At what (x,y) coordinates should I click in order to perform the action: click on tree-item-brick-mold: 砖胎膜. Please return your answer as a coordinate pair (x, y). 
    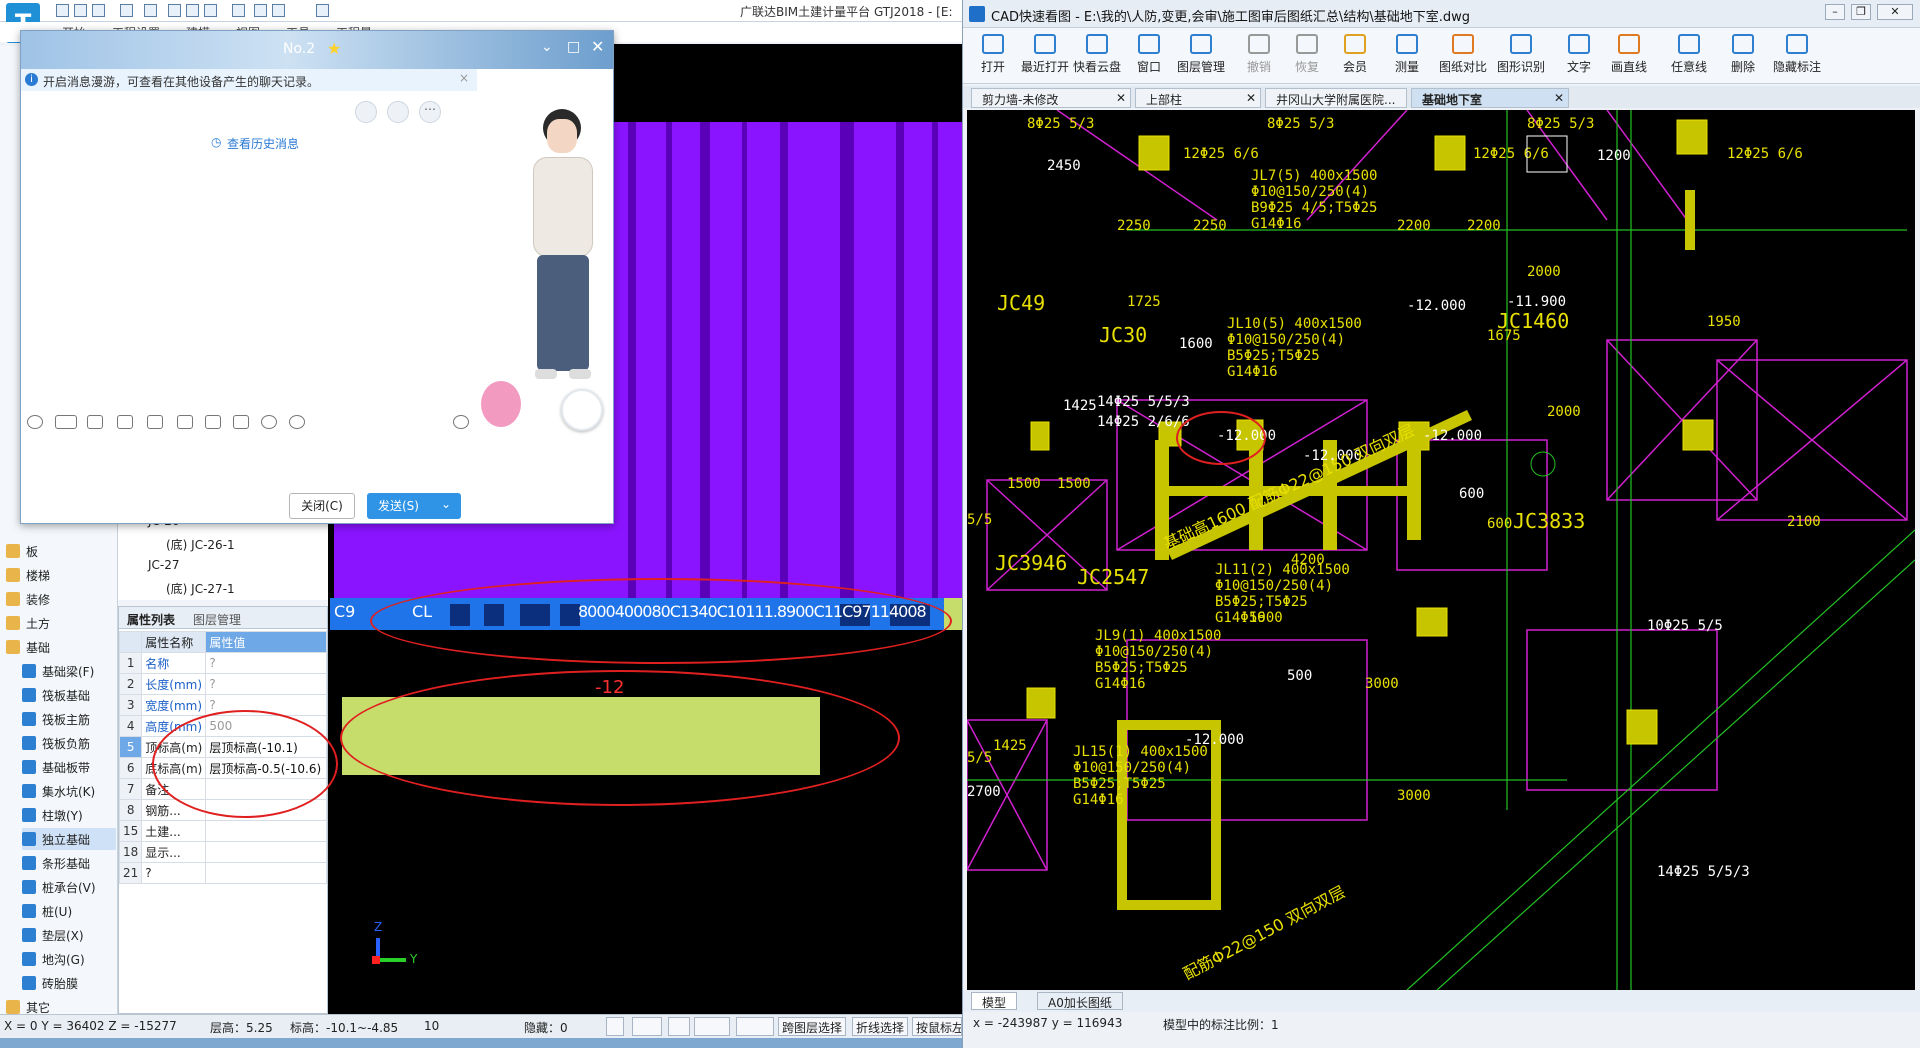
    Looking at the image, I should click on (50, 983).